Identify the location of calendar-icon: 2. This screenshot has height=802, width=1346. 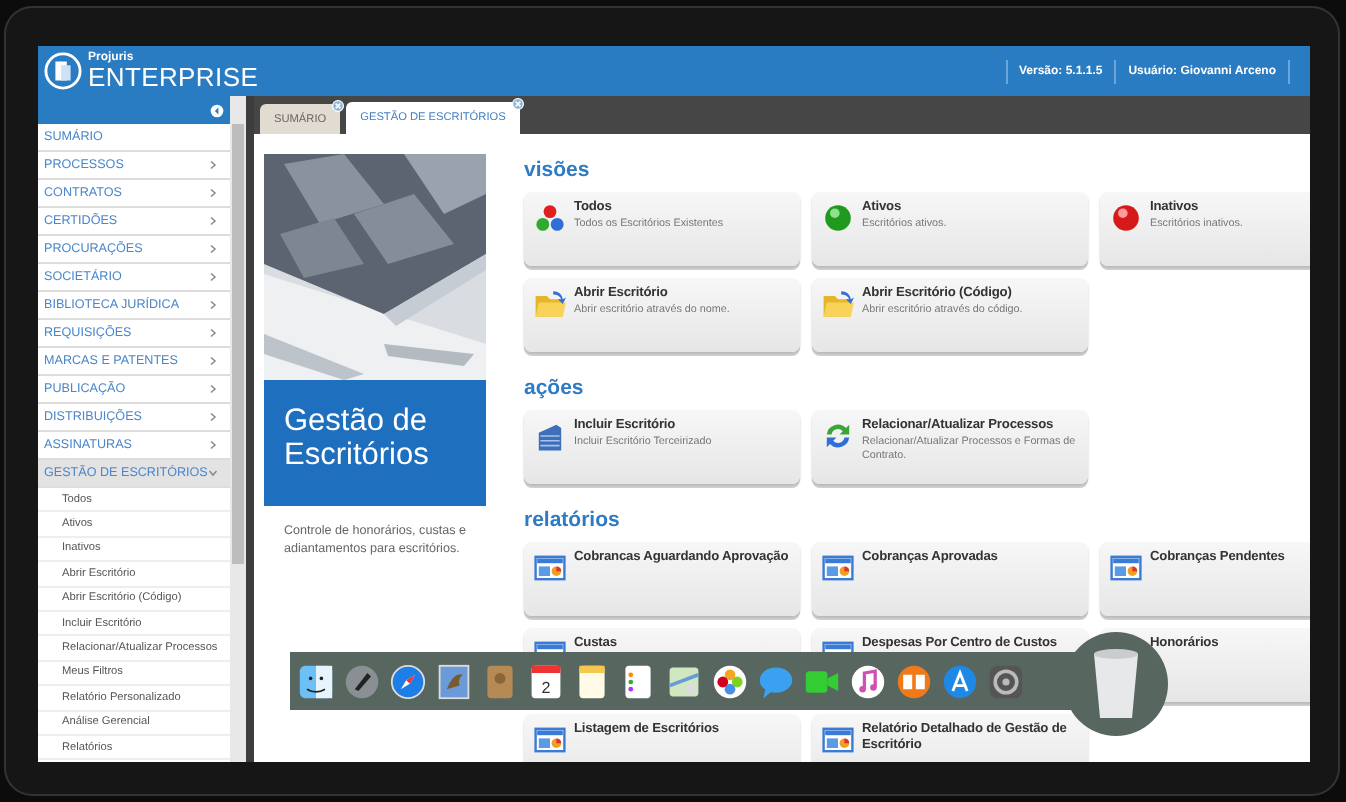
(546, 681).